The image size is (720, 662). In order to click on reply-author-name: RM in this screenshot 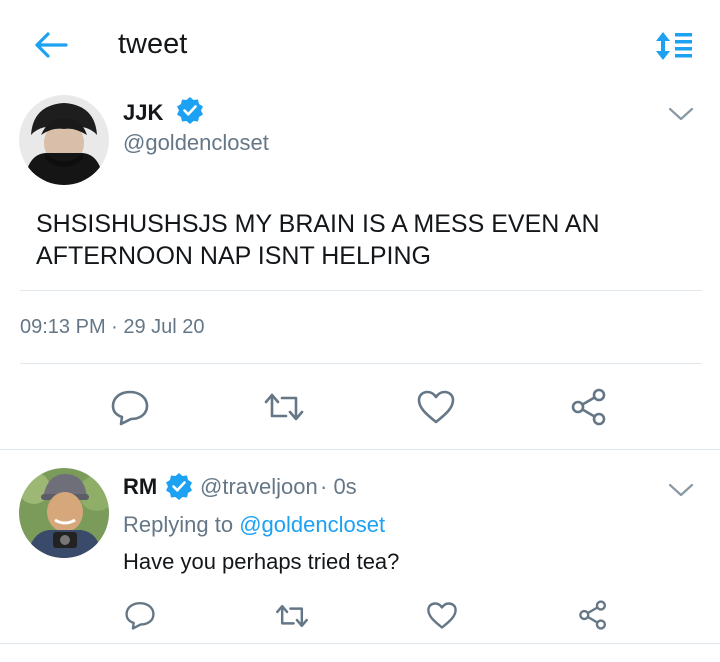, I will do `click(140, 487)`.